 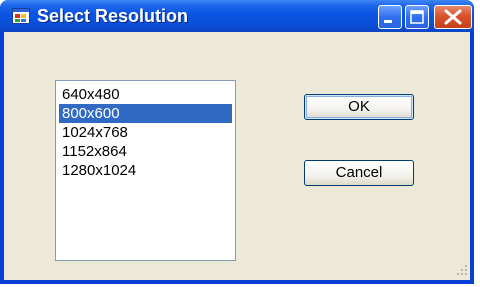 I want to click on list-item: 1280x1024, so click(x=145, y=170).